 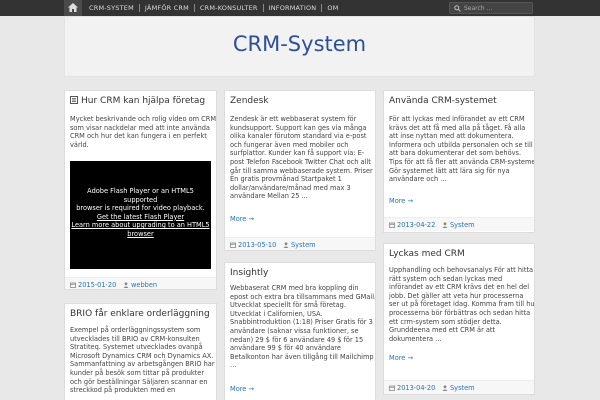 I want to click on post-date: 2015-01-20, so click(x=93, y=285).